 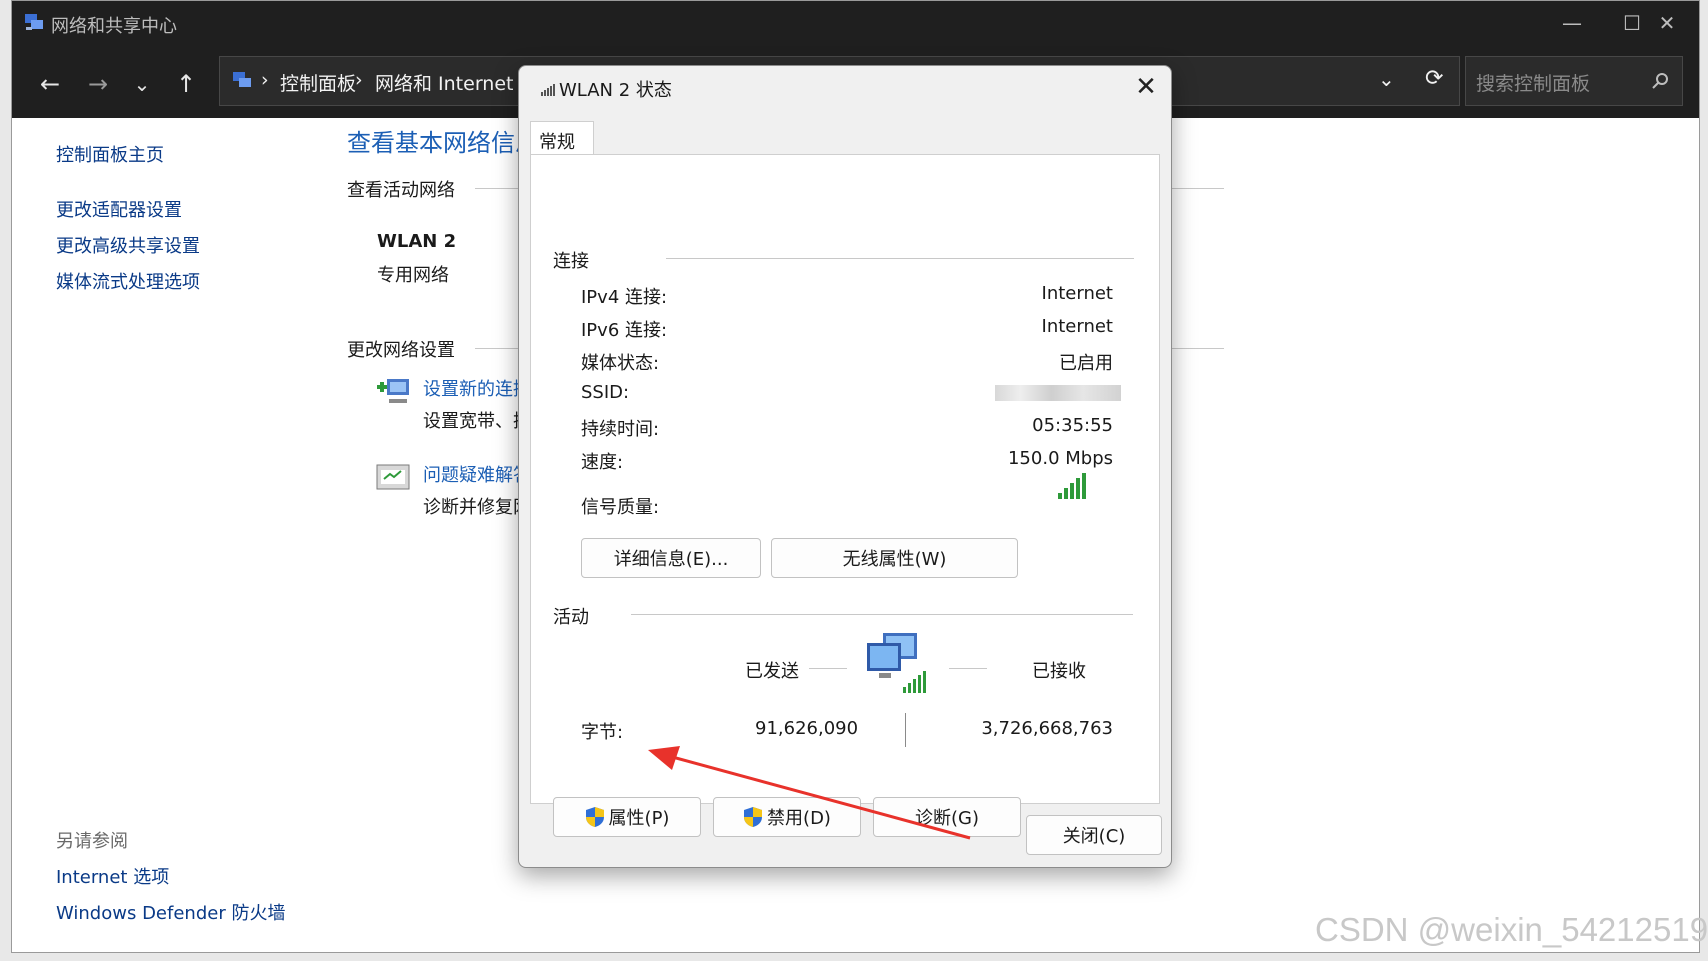 What do you see at coordinates (110, 154) in the screenshot?
I see `sidebar-home-link: 控制面板主页` at bounding box center [110, 154].